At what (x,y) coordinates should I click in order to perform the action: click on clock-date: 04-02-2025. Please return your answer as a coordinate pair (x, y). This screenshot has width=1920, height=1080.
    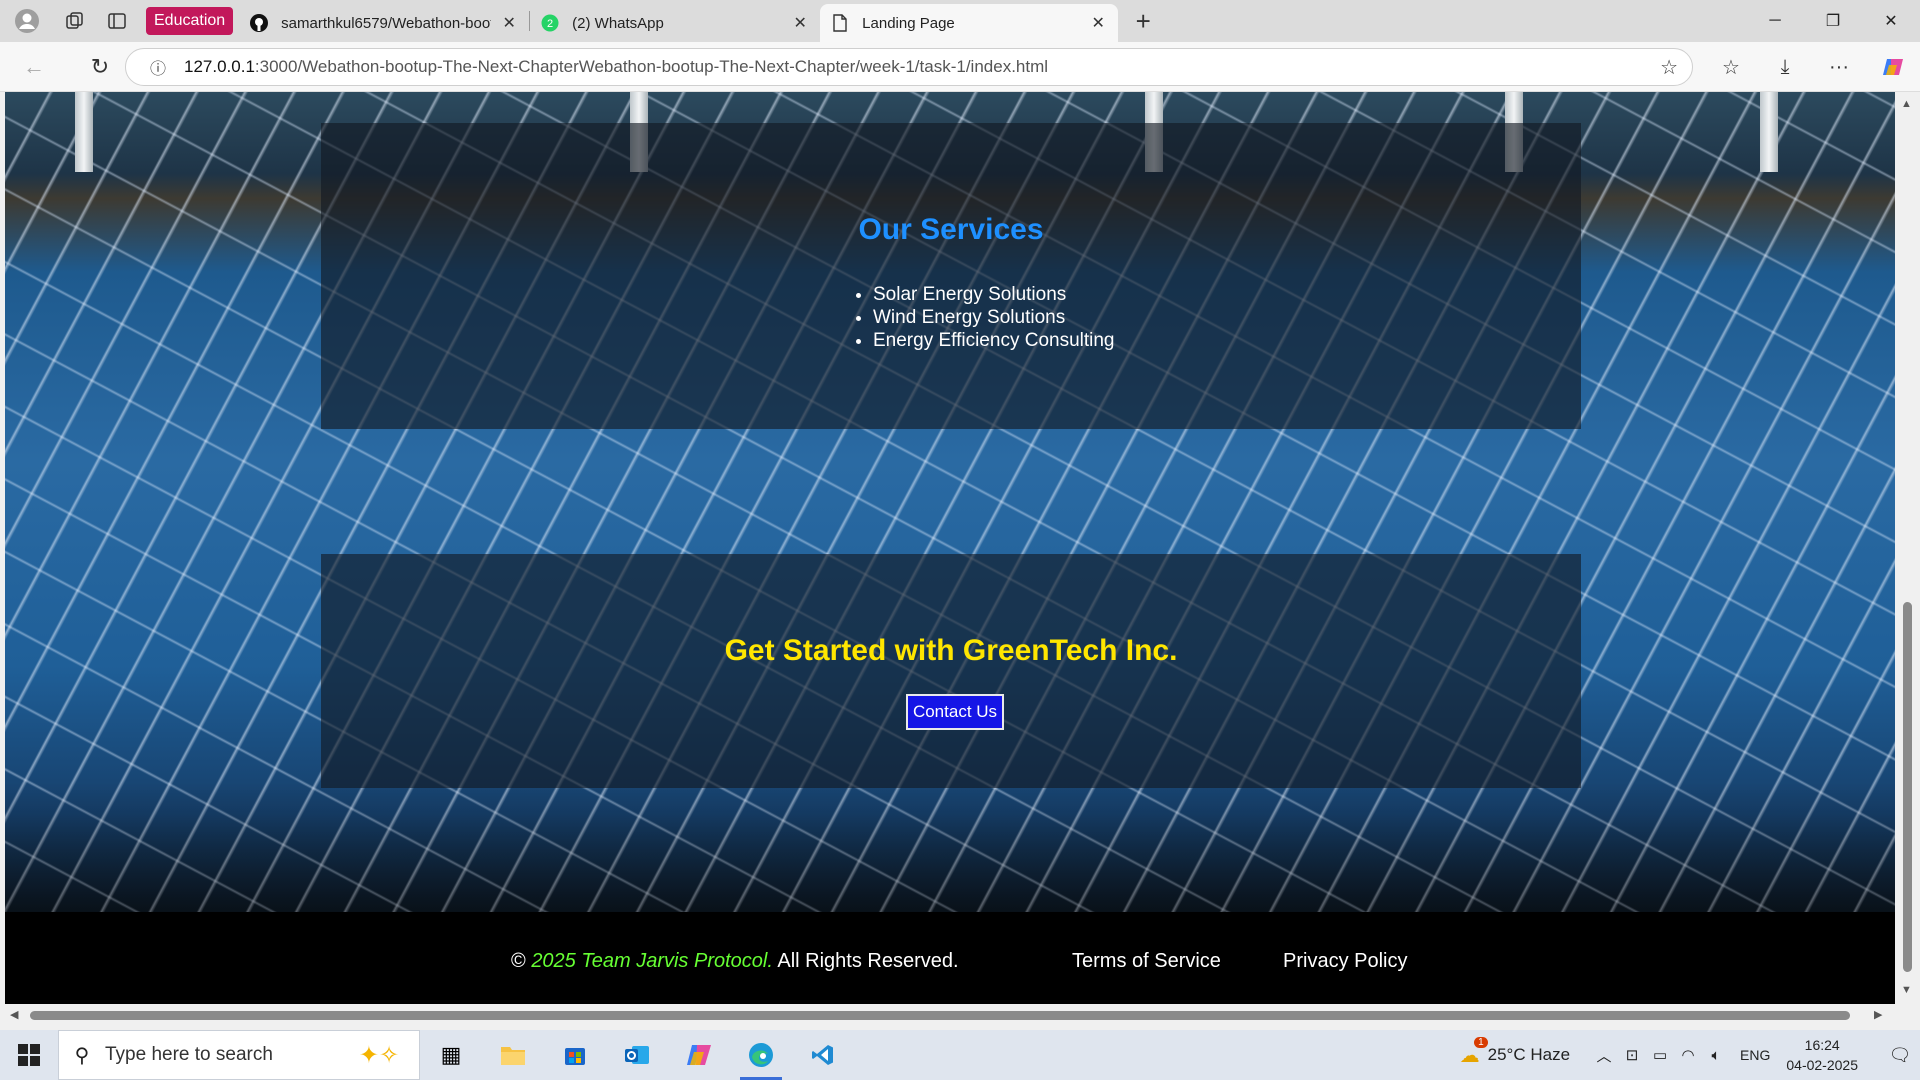
    Looking at the image, I should click on (1822, 1065).